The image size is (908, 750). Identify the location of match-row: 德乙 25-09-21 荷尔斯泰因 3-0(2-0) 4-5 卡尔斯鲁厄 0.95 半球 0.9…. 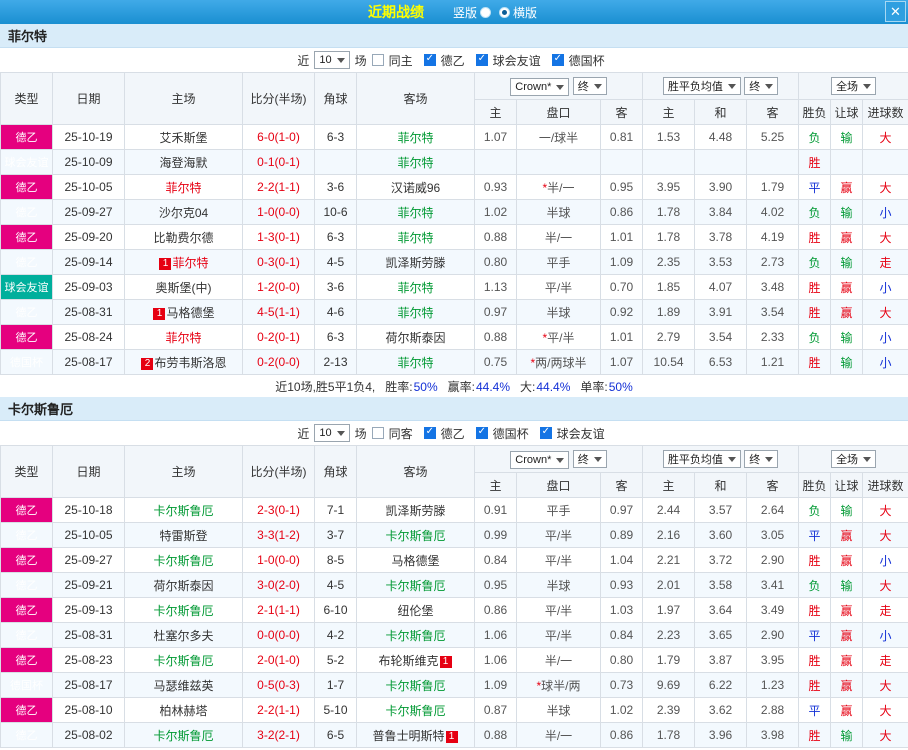
(454, 585).